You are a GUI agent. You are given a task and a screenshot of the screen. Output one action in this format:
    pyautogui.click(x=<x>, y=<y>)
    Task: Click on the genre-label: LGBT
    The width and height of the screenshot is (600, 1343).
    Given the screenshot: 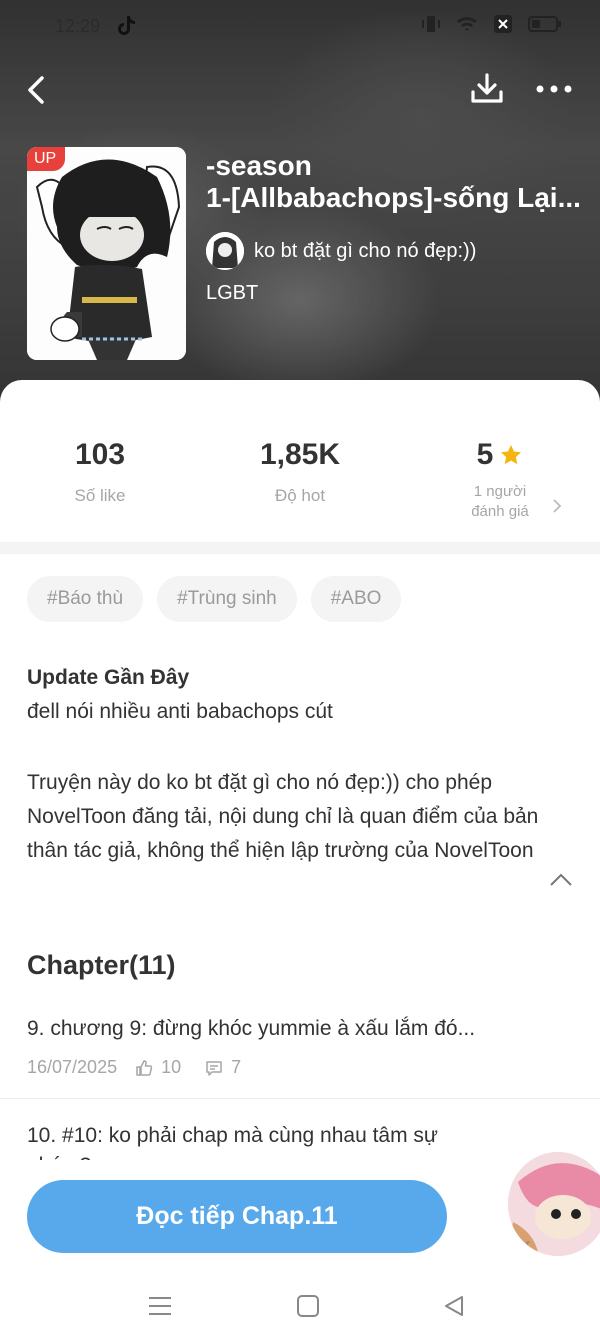 What is the action you would take?
    pyautogui.click(x=232, y=293)
    